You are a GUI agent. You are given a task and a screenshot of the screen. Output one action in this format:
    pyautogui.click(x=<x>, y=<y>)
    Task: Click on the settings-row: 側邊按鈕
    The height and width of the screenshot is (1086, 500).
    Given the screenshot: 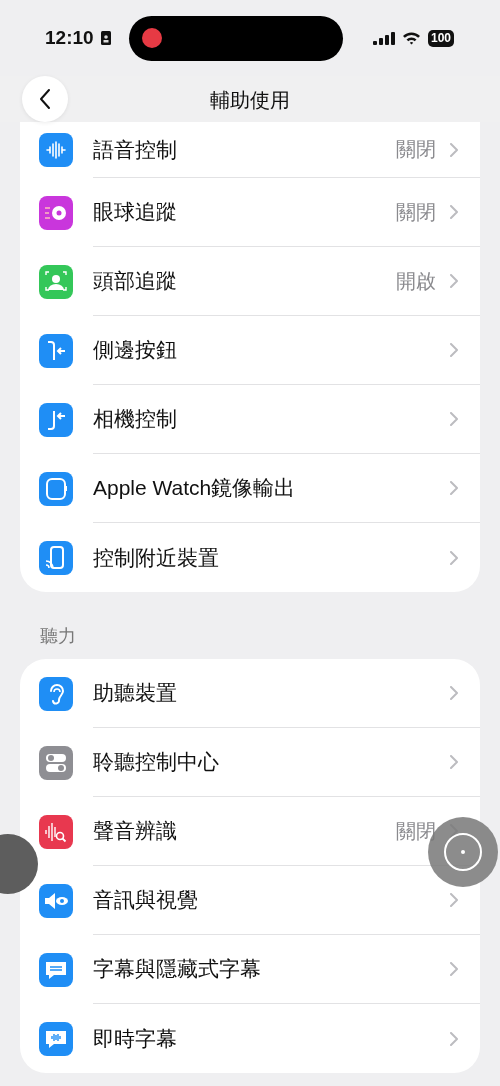 What is the action you would take?
    pyautogui.click(x=250, y=350)
    